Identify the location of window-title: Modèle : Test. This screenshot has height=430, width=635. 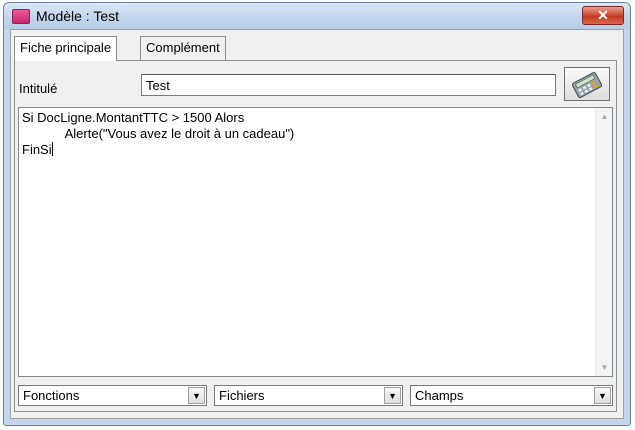
(78, 16).